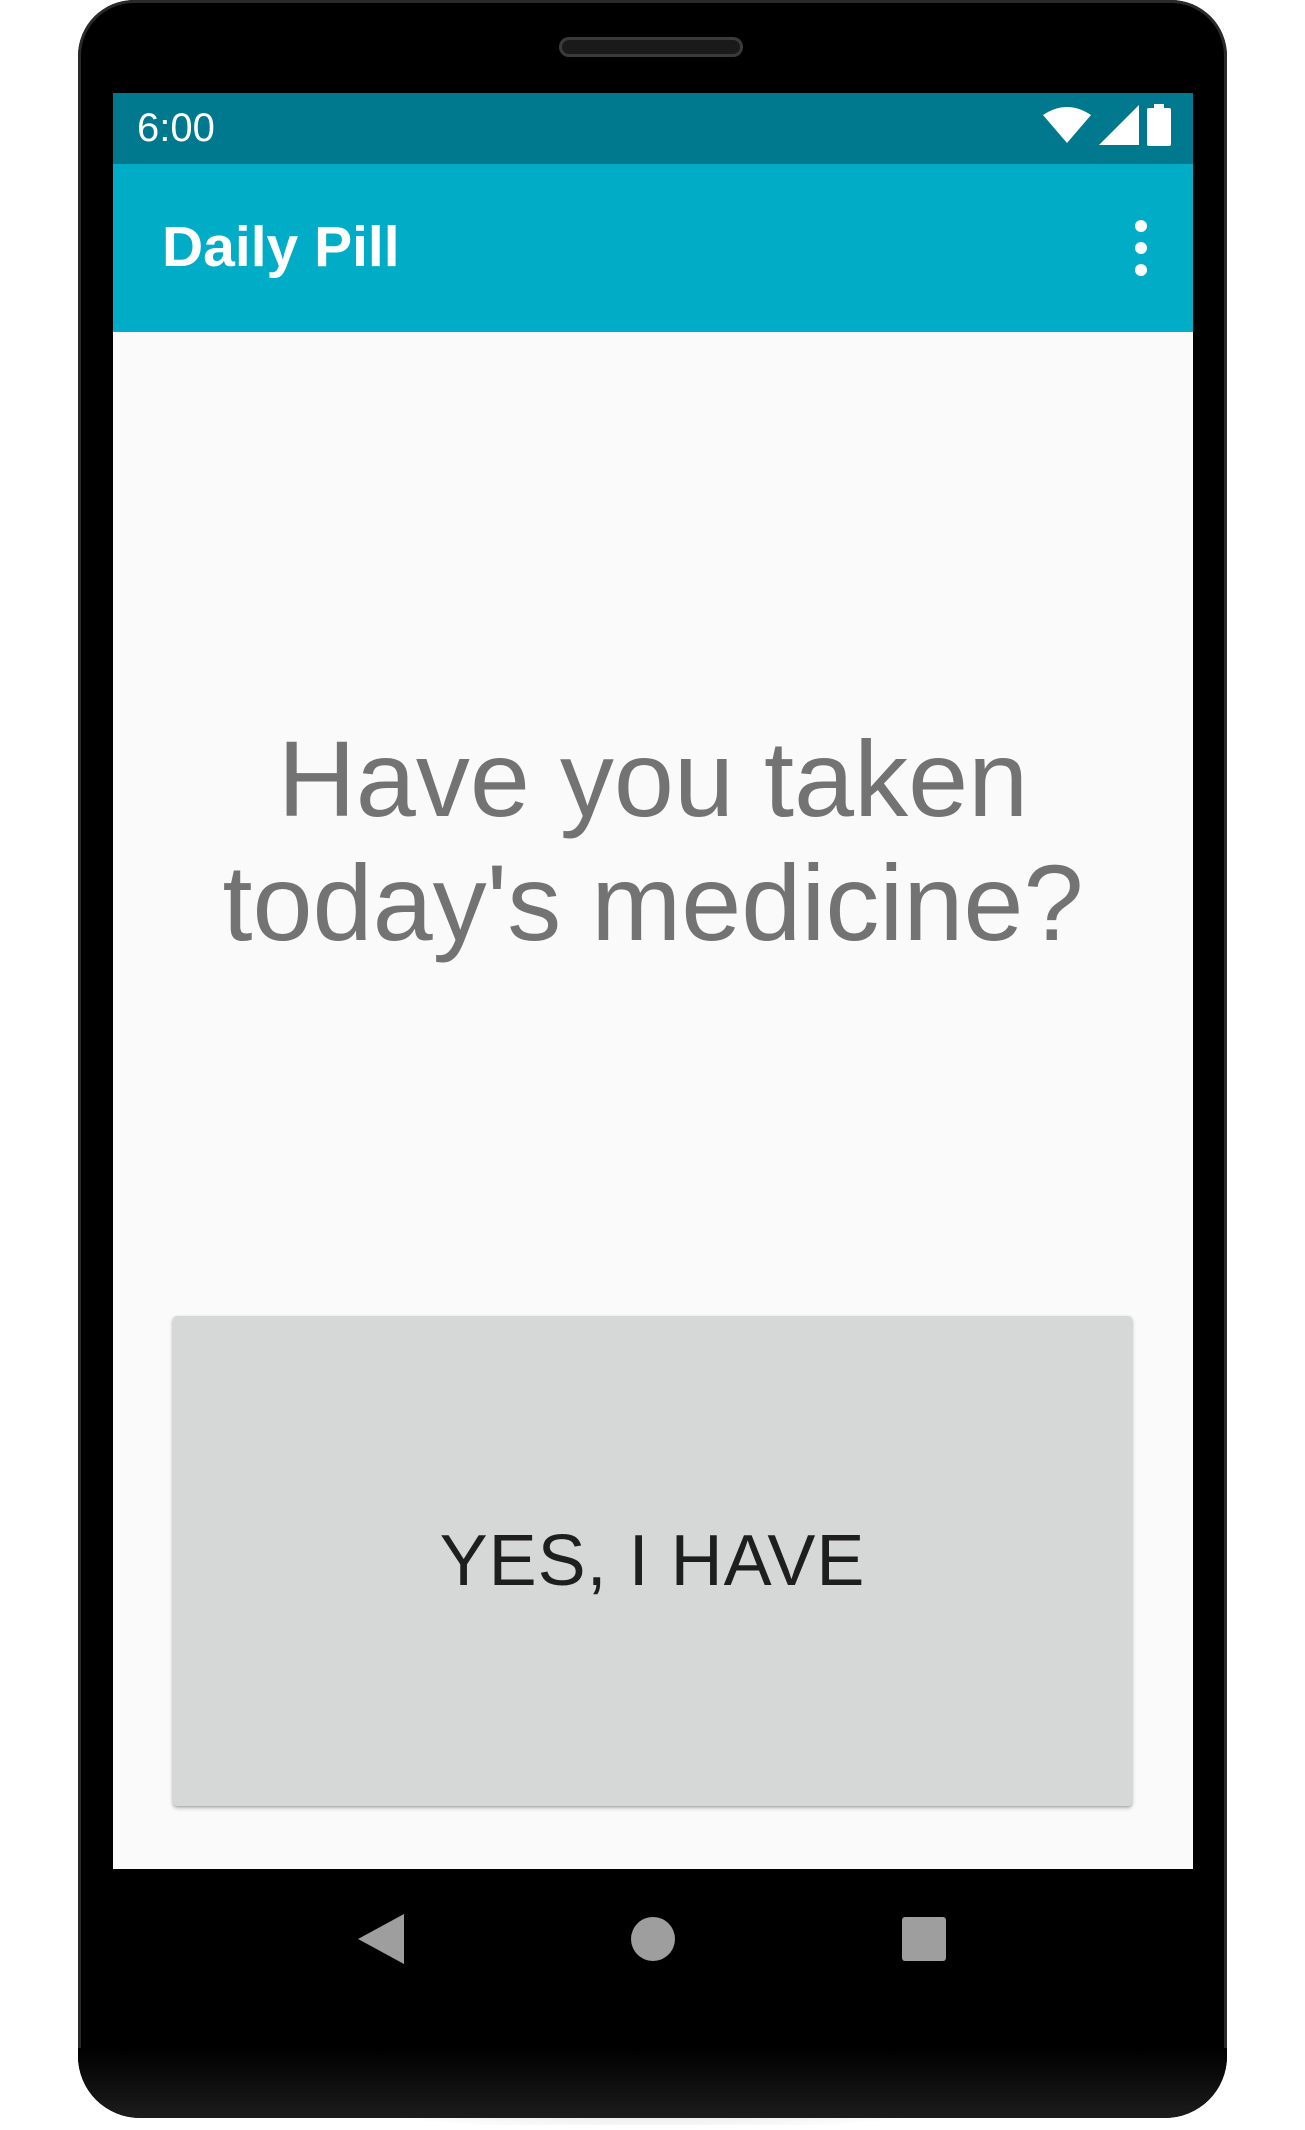 This screenshot has width=1305, height=2130. I want to click on navigation-bar, so click(653, 1939).